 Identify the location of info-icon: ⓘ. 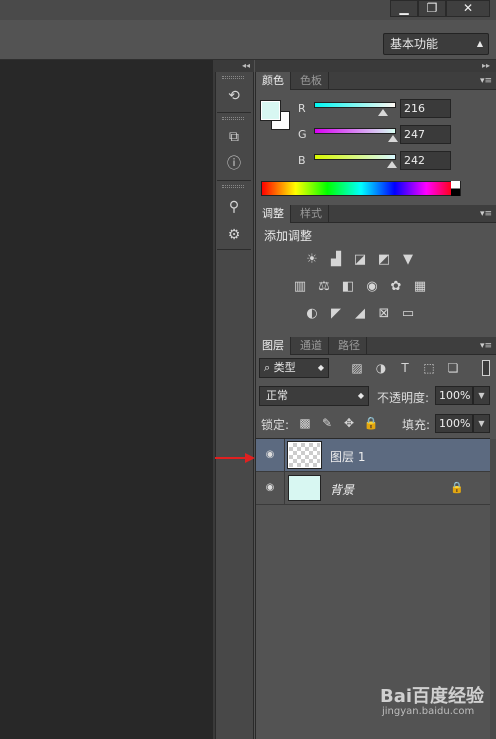
(234, 164).